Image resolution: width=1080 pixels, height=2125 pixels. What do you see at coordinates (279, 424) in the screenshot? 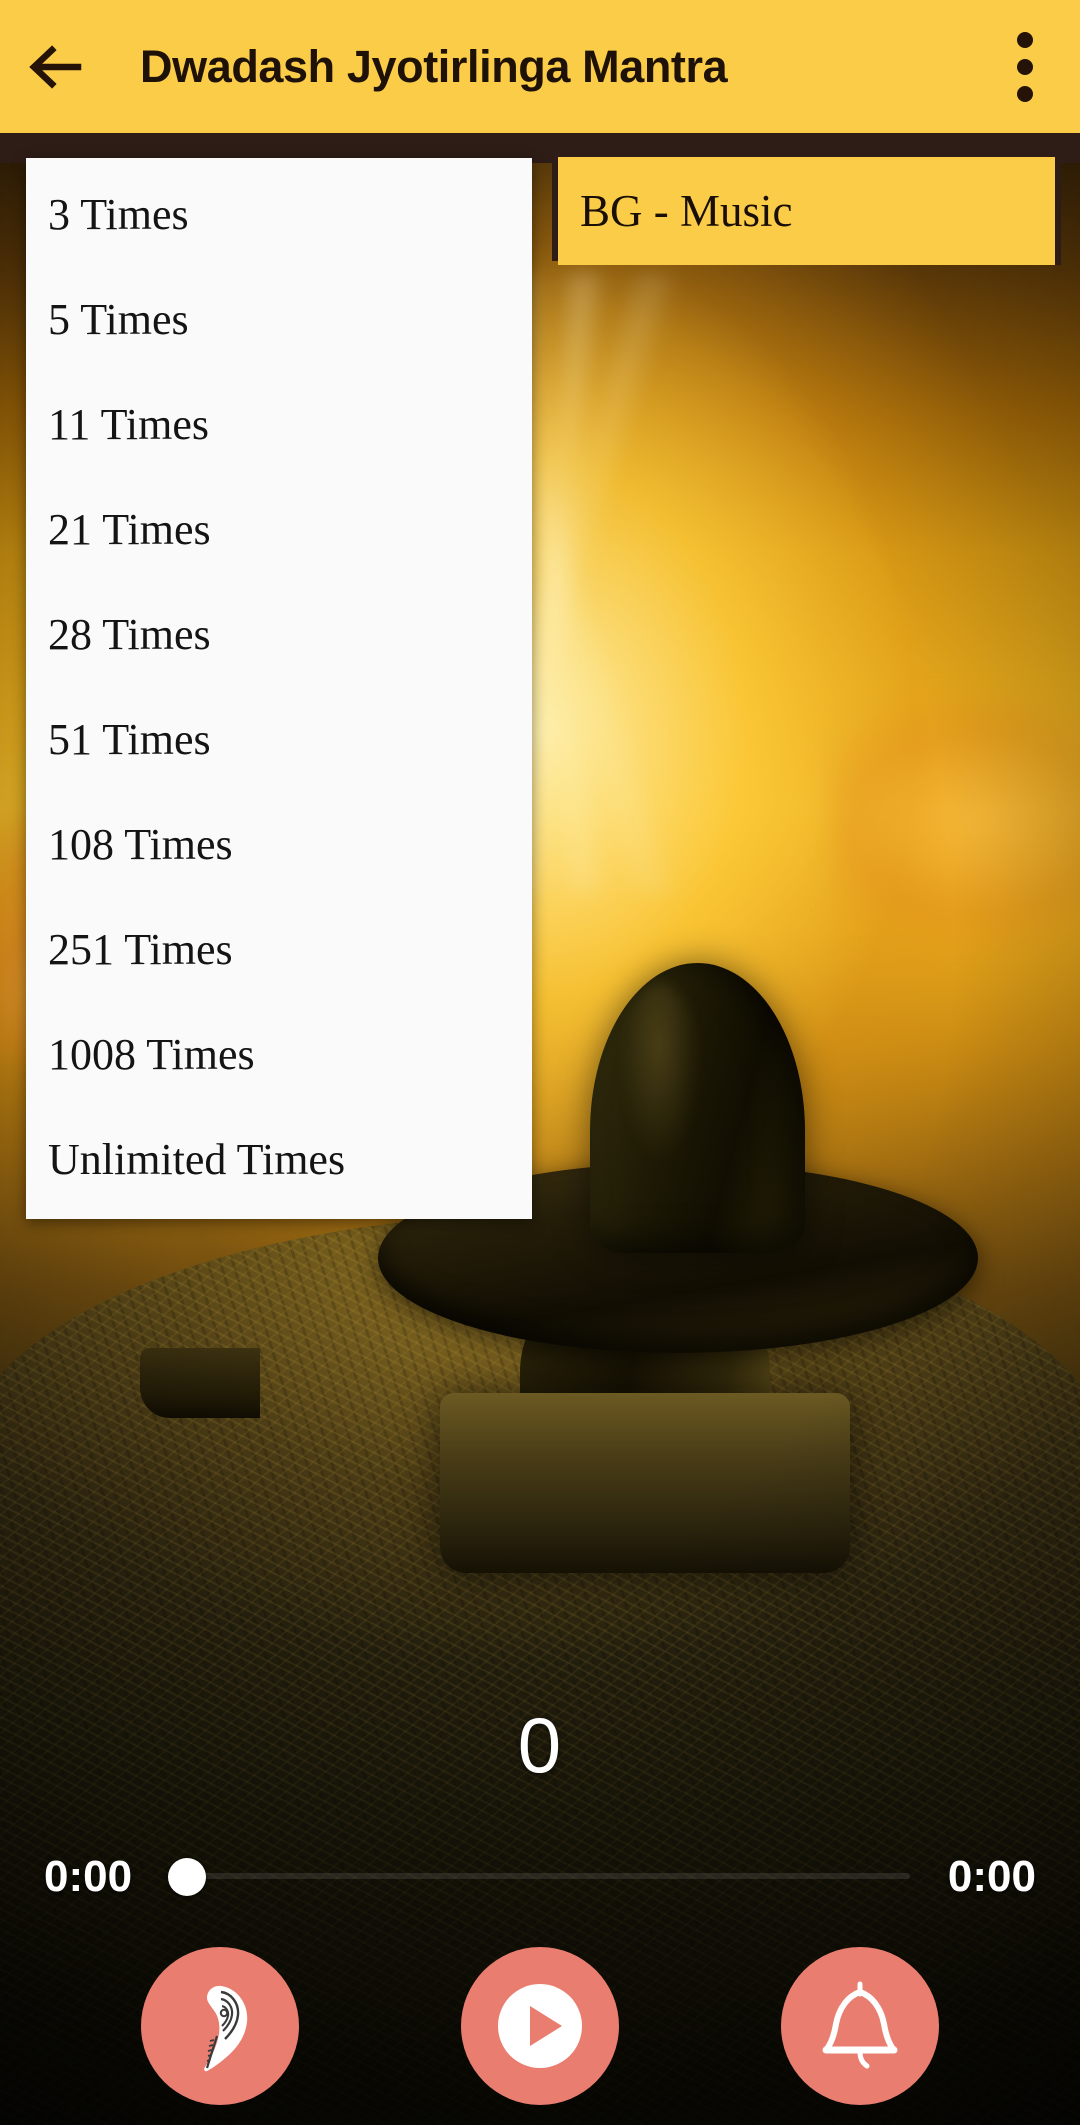
I see `dropdown-item-11-times: 11 Times` at bounding box center [279, 424].